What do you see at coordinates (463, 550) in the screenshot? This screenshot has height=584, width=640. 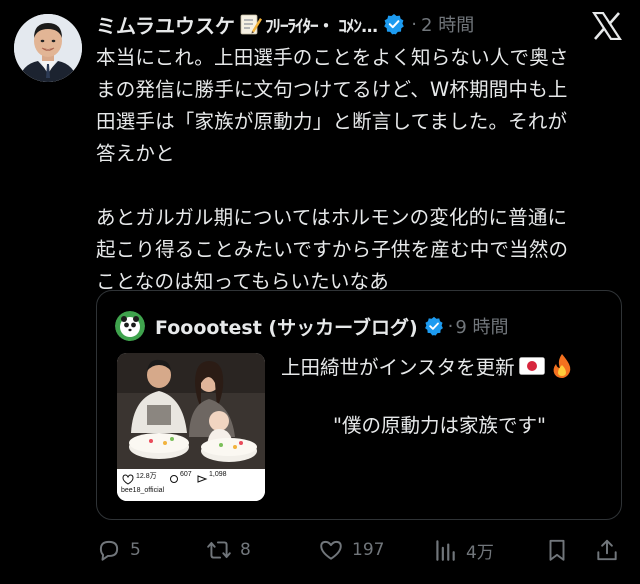 I see `views-button: 4万` at bounding box center [463, 550].